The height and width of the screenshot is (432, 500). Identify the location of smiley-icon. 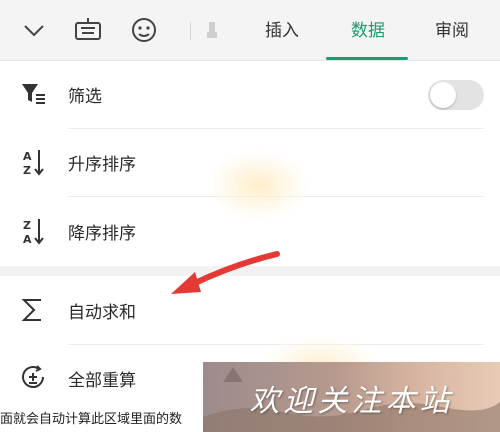
(144, 30).